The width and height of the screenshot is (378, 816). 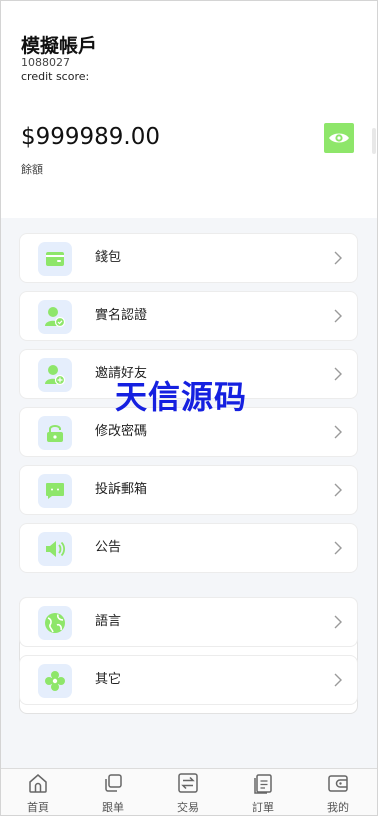 What do you see at coordinates (55, 681) in the screenshot?
I see `flower-icon` at bounding box center [55, 681].